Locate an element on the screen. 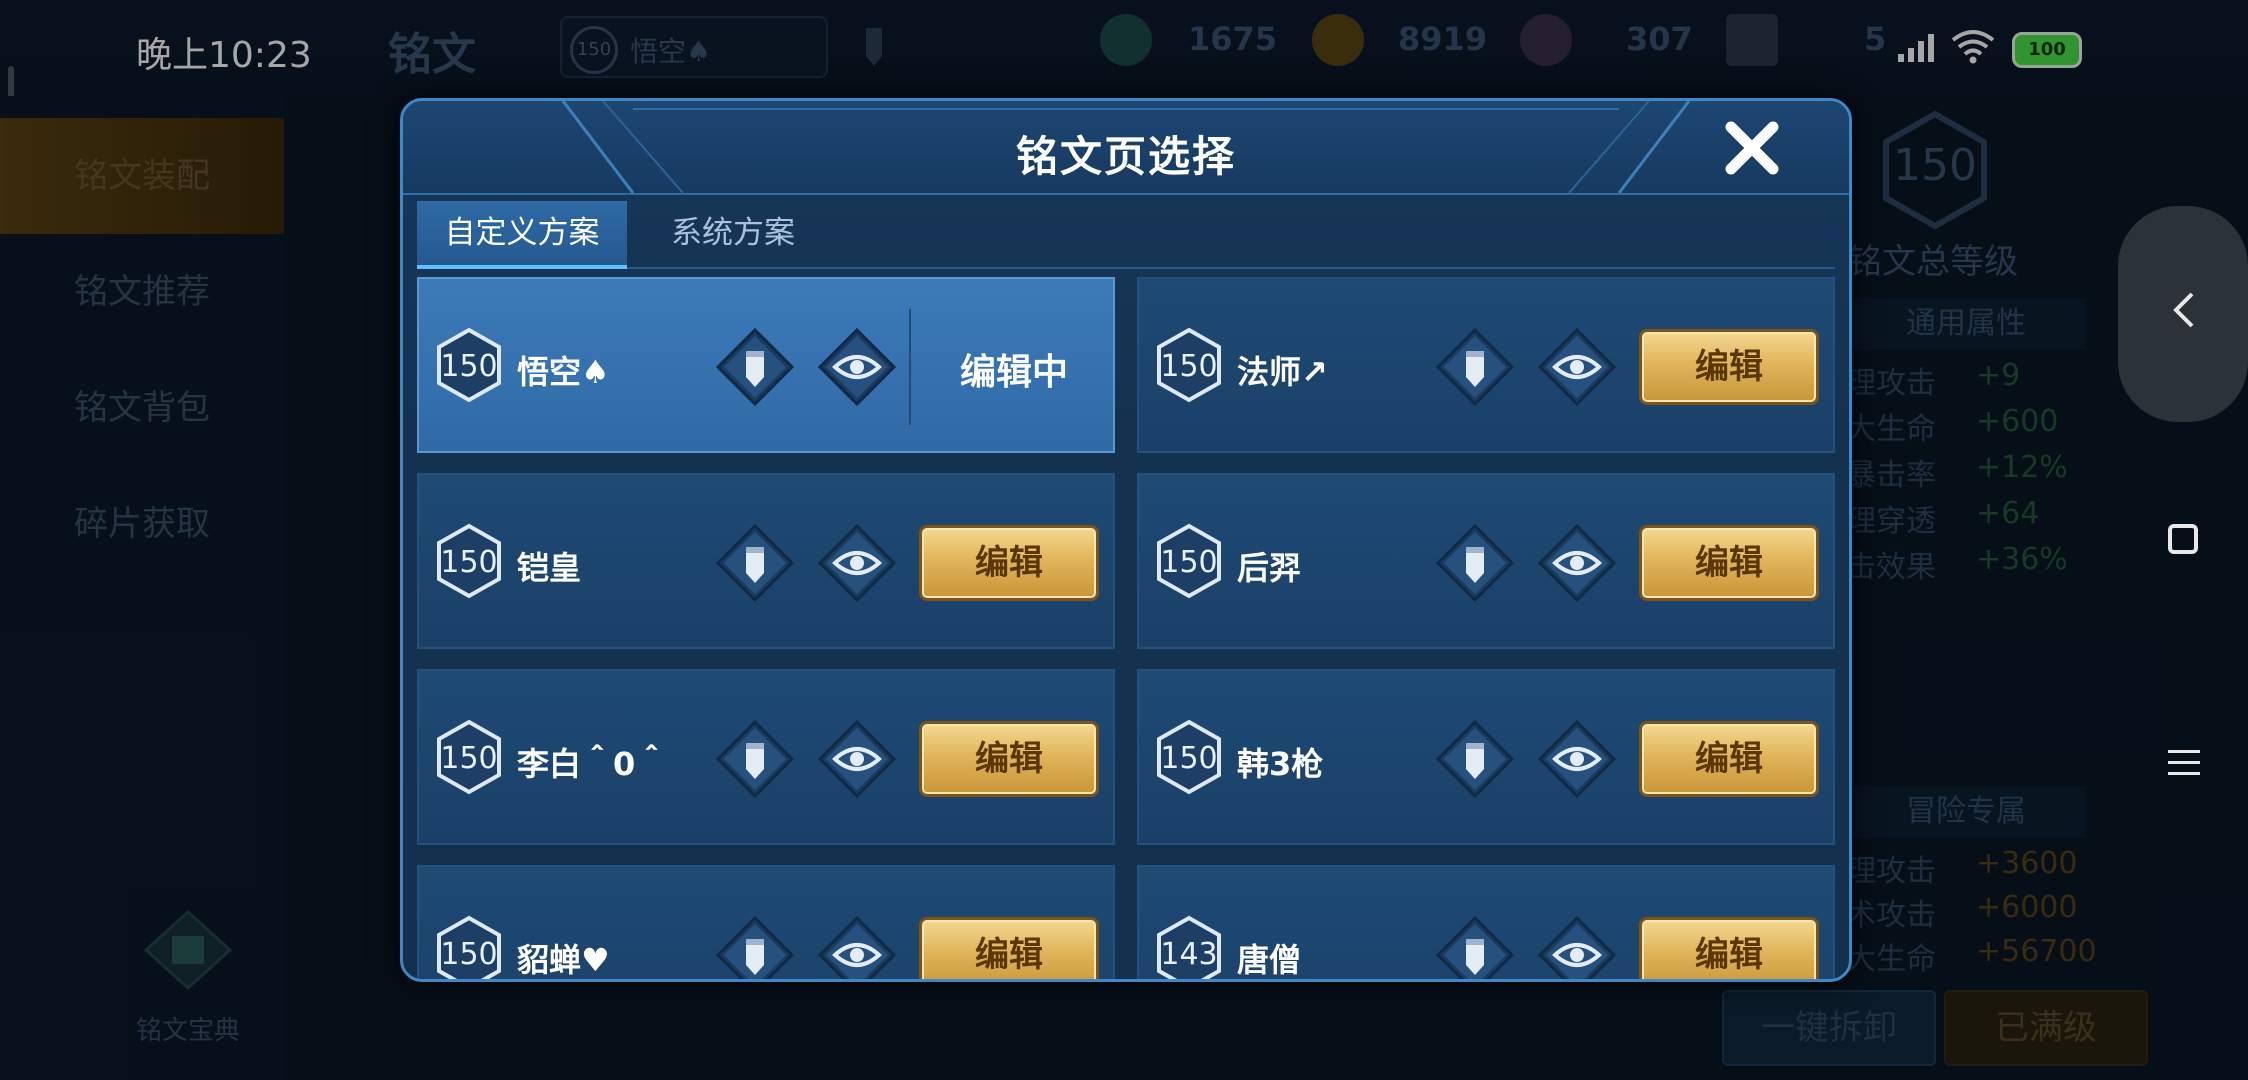 This screenshot has width=2248, height=1080. page-name: 铠皇 is located at coordinates (549, 568).